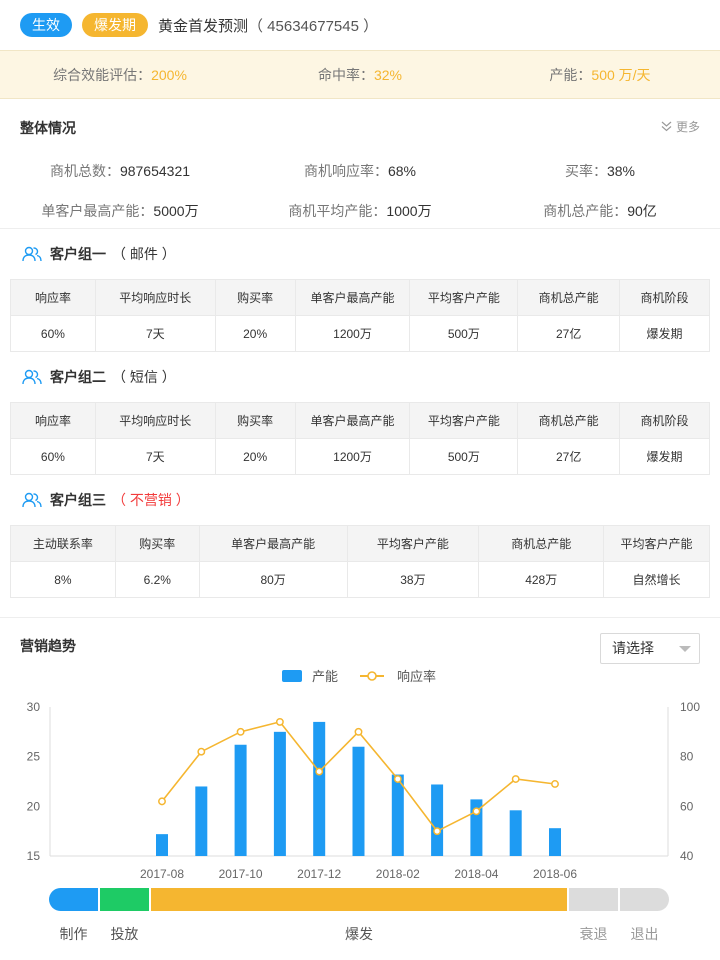 The image size is (720, 960). Describe the element at coordinates (541, 579) in the screenshot. I see `table-cell: 428万` at that location.